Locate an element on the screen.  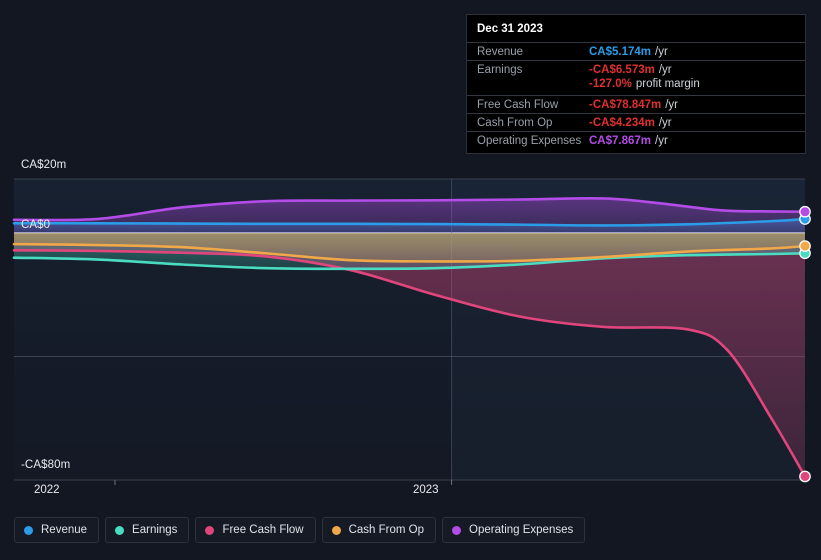
tooltip-row: Free Cash Flow -CA$78.847m/yr is located at coordinates (636, 104).